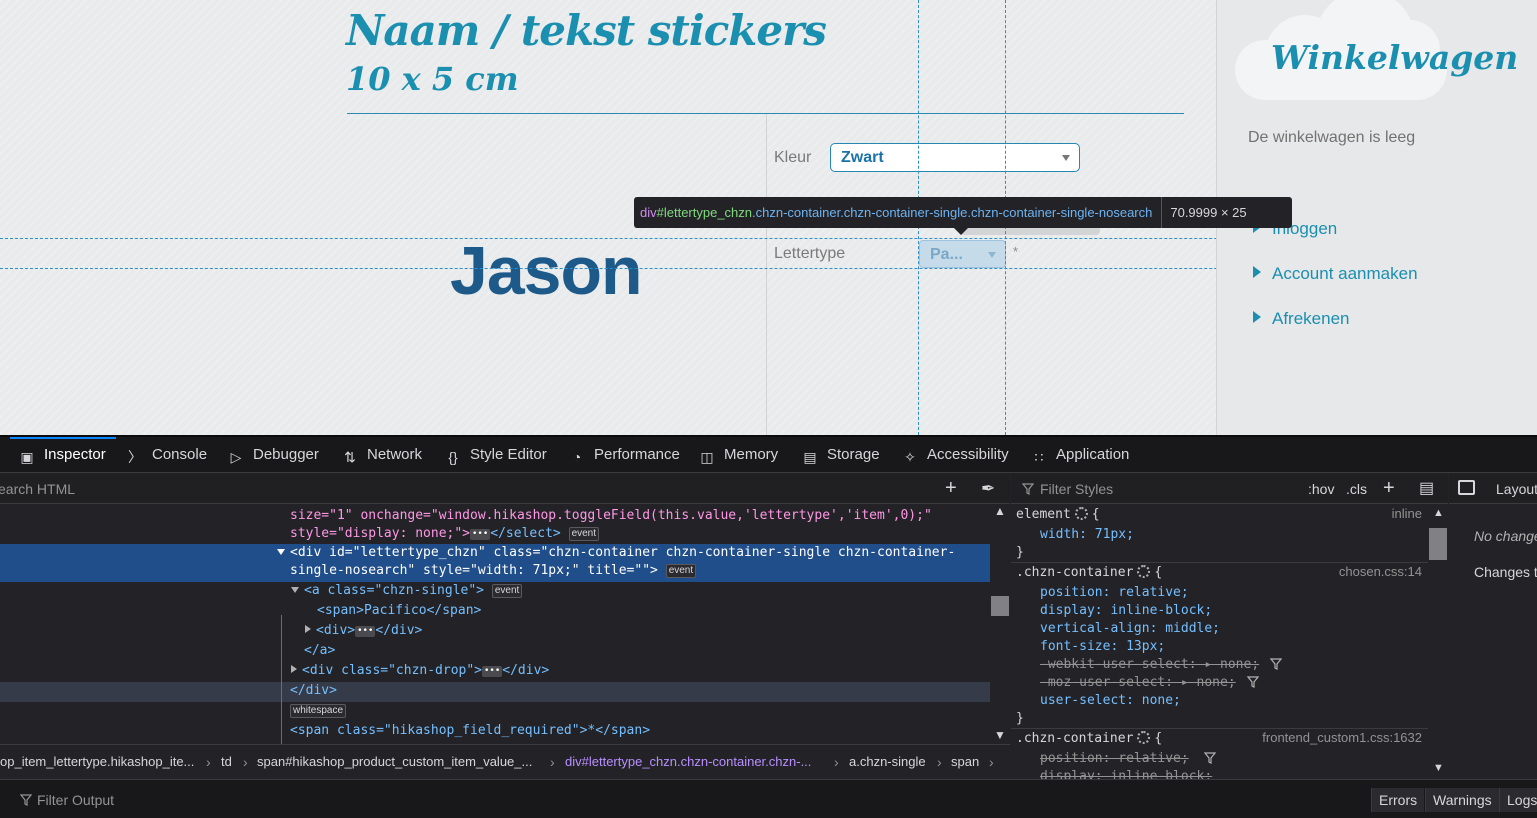 Image resolution: width=1537 pixels, height=818 pixels. What do you see at coordinates (1126, 773) in the screenshot?
I see `rule-declaration-overridden: display: inline-block;` at bounding box center [1126, 773].